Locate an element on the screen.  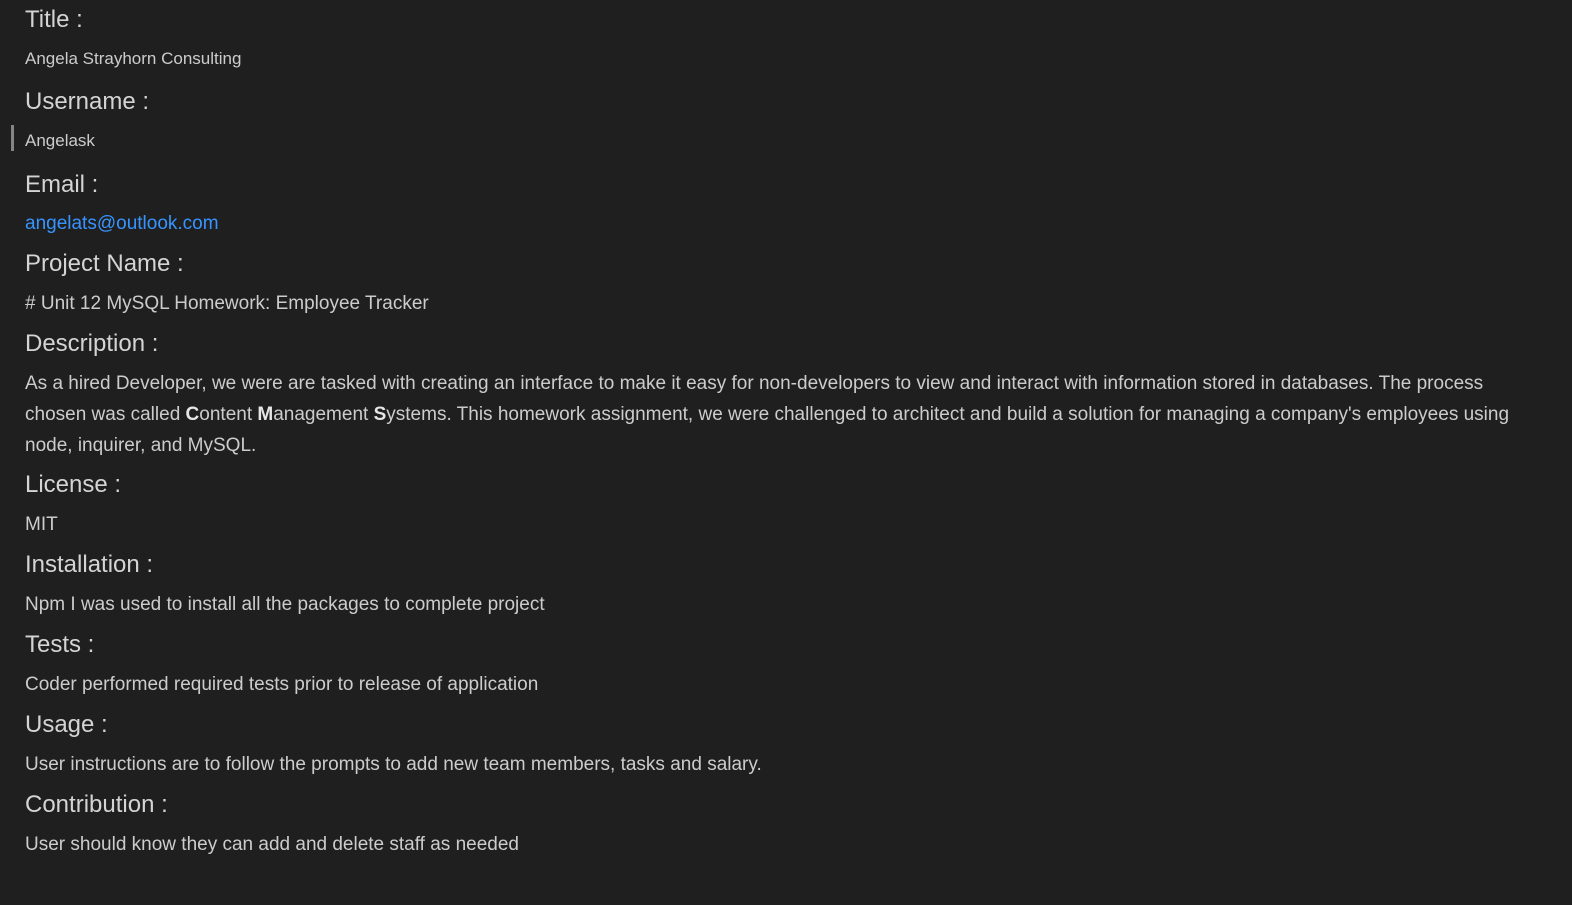
description-s-bold: S is located at coordinates (380, 414).